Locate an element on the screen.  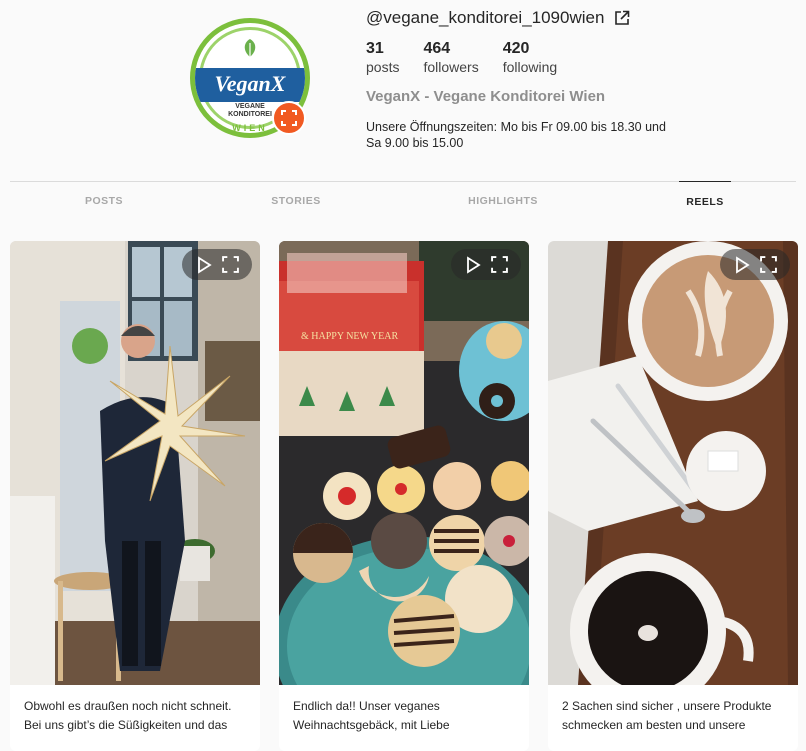
stat-value: 464 is located at coordinates (437, 48).